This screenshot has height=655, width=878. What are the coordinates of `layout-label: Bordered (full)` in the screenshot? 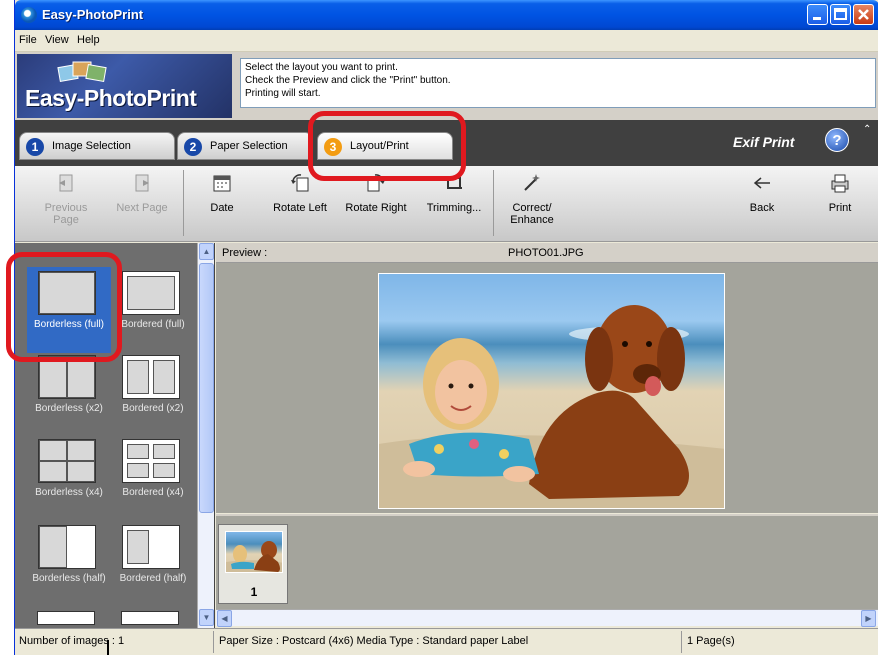 It's located at (153, 324).